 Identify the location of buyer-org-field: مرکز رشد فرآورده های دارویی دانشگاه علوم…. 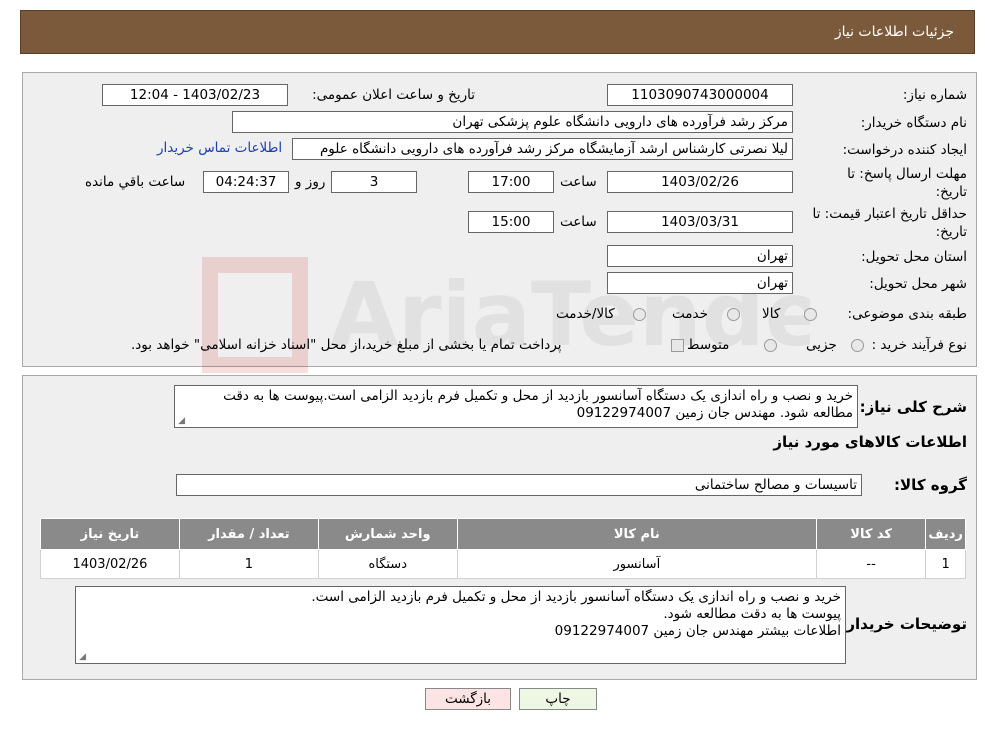
(512, 122).